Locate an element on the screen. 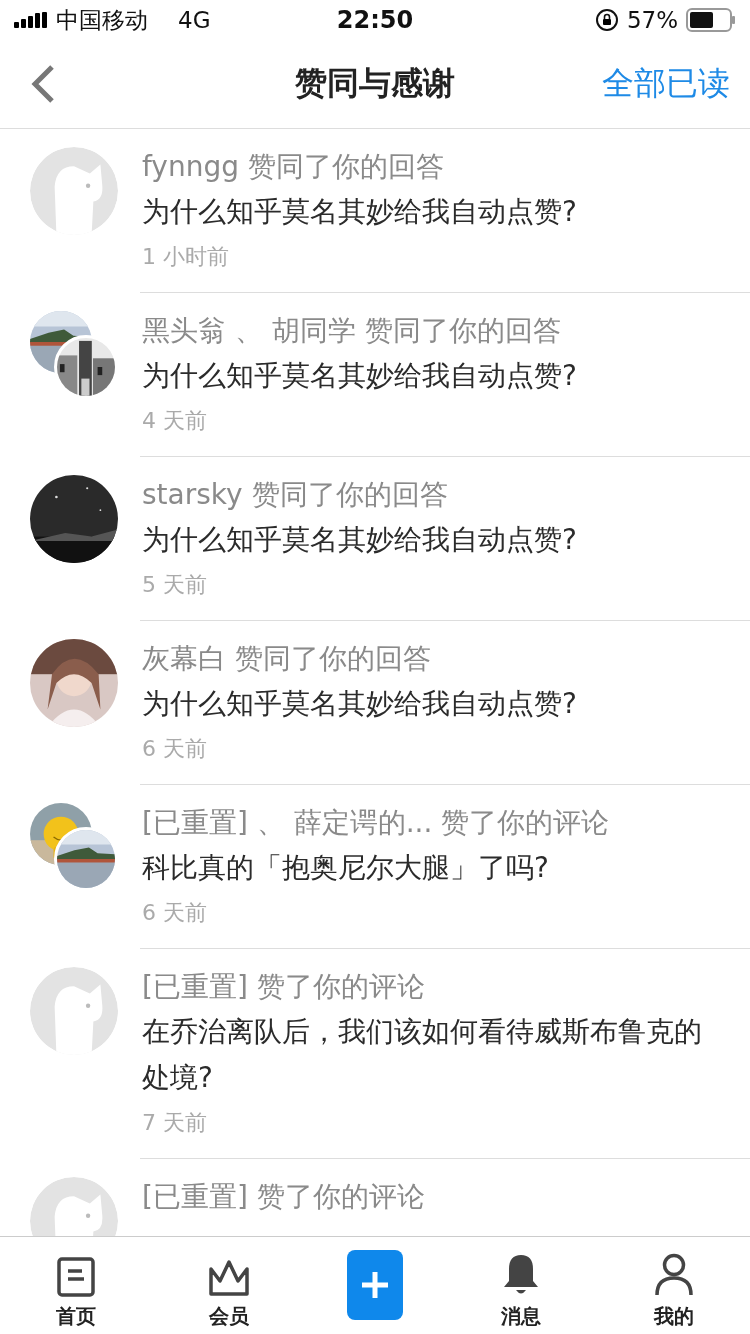 Image resolution: width=750 pixels, height=1334 pixels. question-title: 科比真的「抱奥尼尔大腿」了吗? is located at coordinates (345, 868).